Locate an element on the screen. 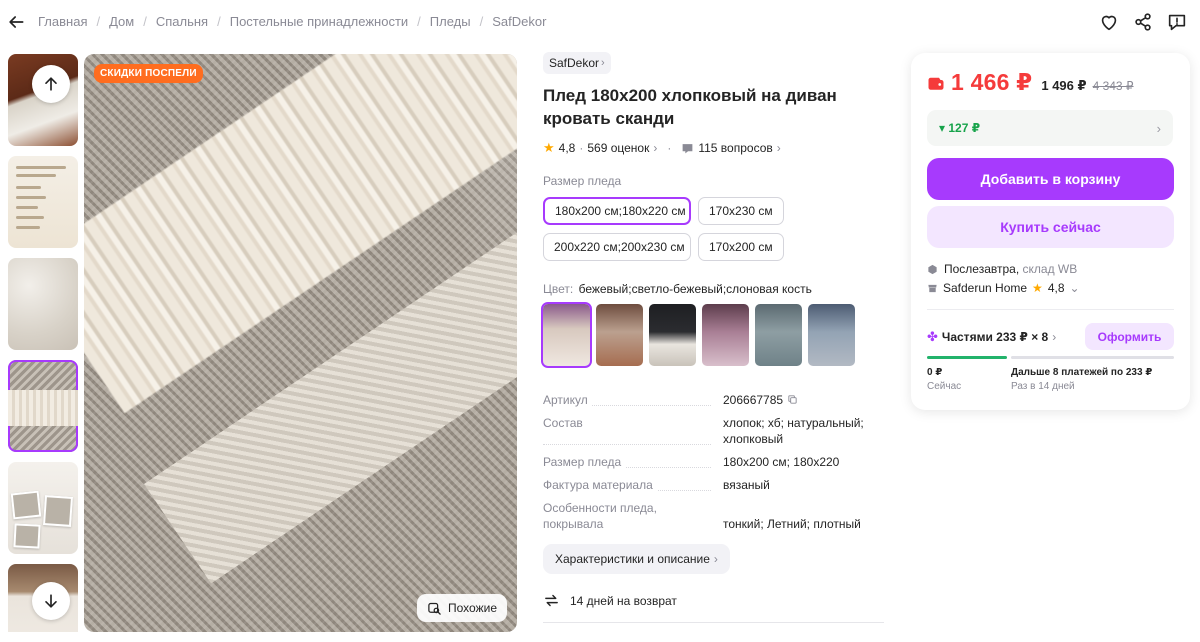 The width and height of the screenshot is (1200, 642). delivery-info: Послезавтра, склад WB is located at coordinates (1002, 269).